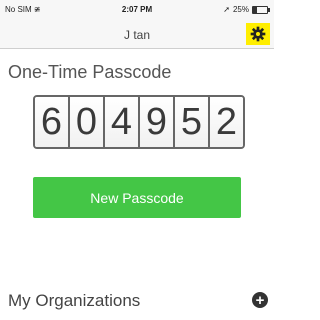 This screenshot has width=320, height=320. I want to click on settings-button, so click(258, 34).